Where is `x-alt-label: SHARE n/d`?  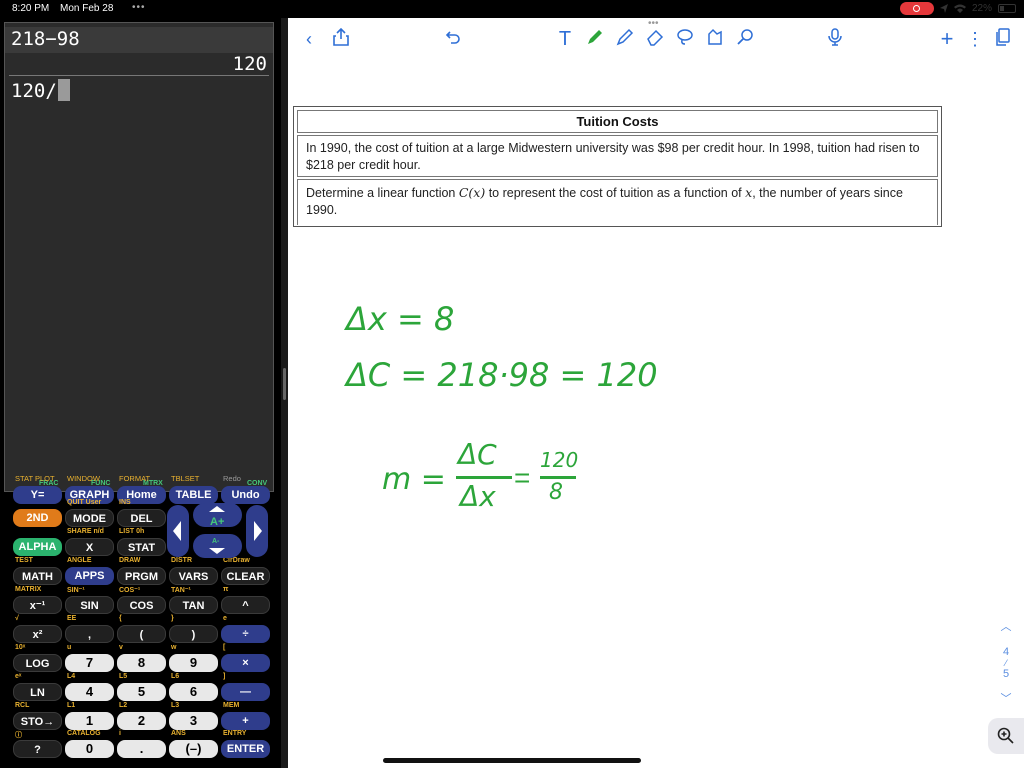 x-alt-label: SHARE n/d is located at coordinates (85, 531).